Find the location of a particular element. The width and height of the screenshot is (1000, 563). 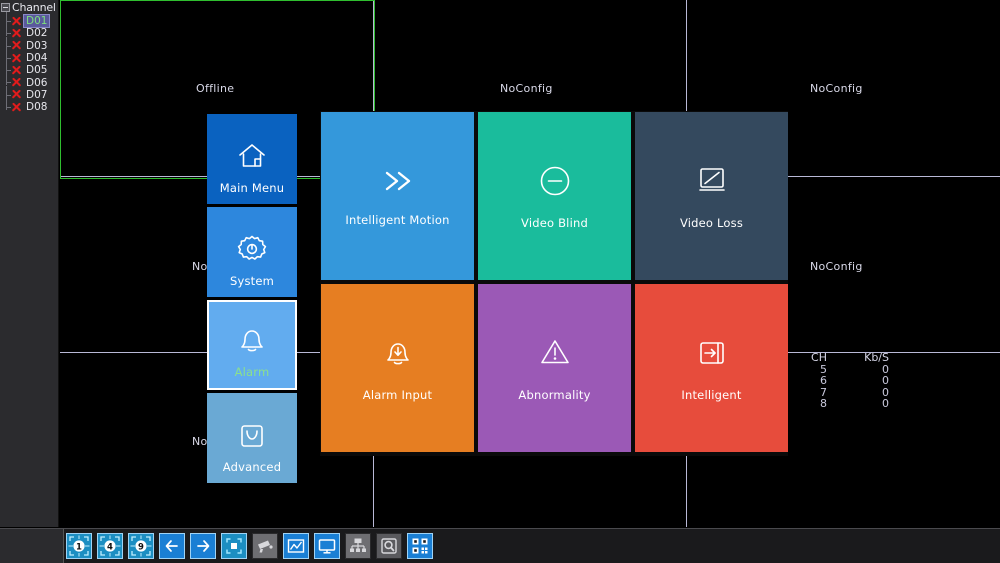

box-right-arrow-icon is located at coordinates (712, 353).